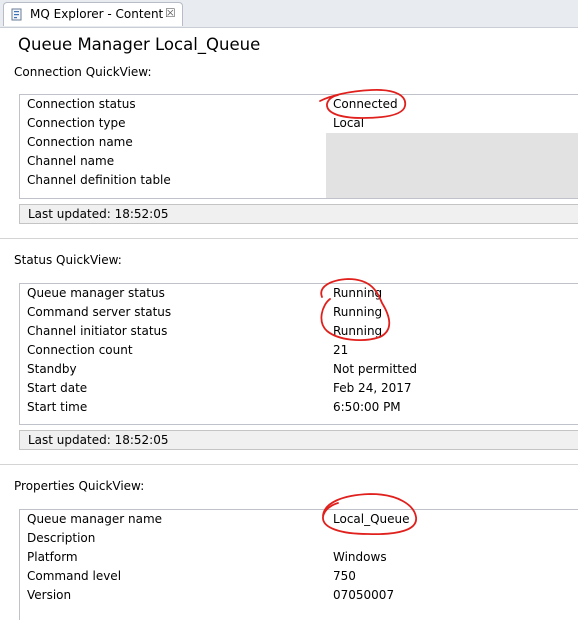  Describe the element at coordinates (52, 557) in the screenshot. I see `row-label: Platform` at that location.